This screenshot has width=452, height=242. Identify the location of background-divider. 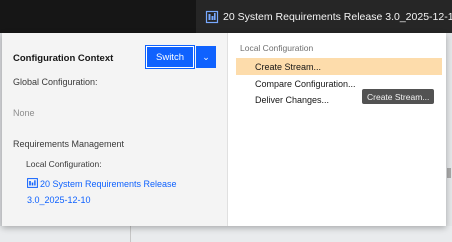
(130, 234).